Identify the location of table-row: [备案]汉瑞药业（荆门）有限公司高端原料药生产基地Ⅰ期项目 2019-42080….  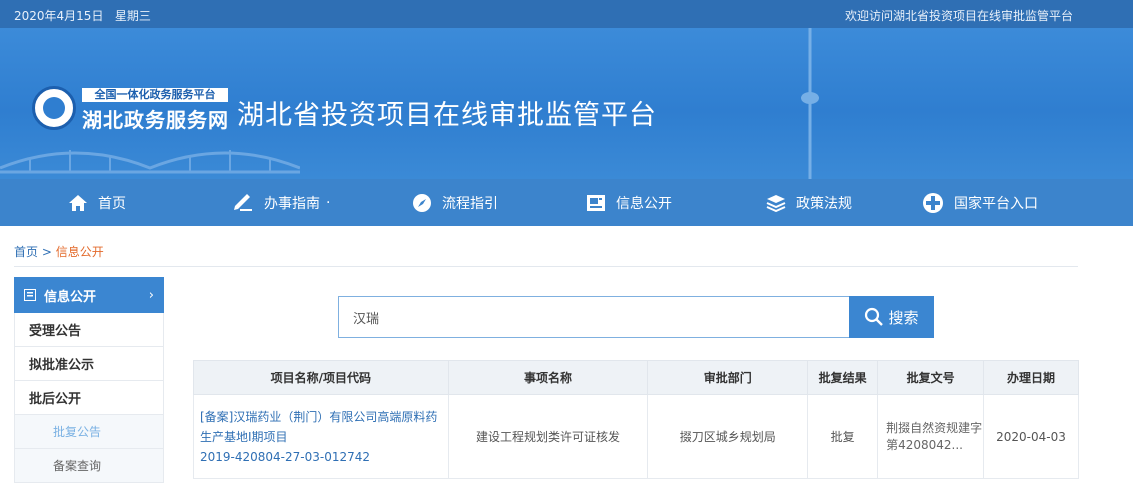
(636, 436).